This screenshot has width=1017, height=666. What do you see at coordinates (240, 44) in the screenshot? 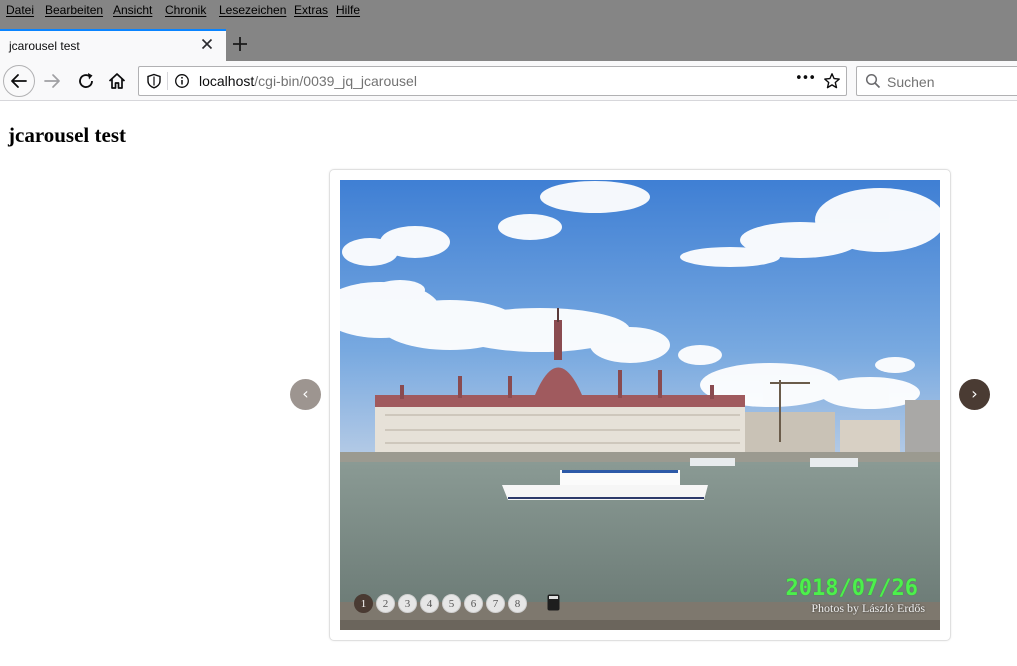
I see `new-tab-icon` at bounding box center [240, 44].